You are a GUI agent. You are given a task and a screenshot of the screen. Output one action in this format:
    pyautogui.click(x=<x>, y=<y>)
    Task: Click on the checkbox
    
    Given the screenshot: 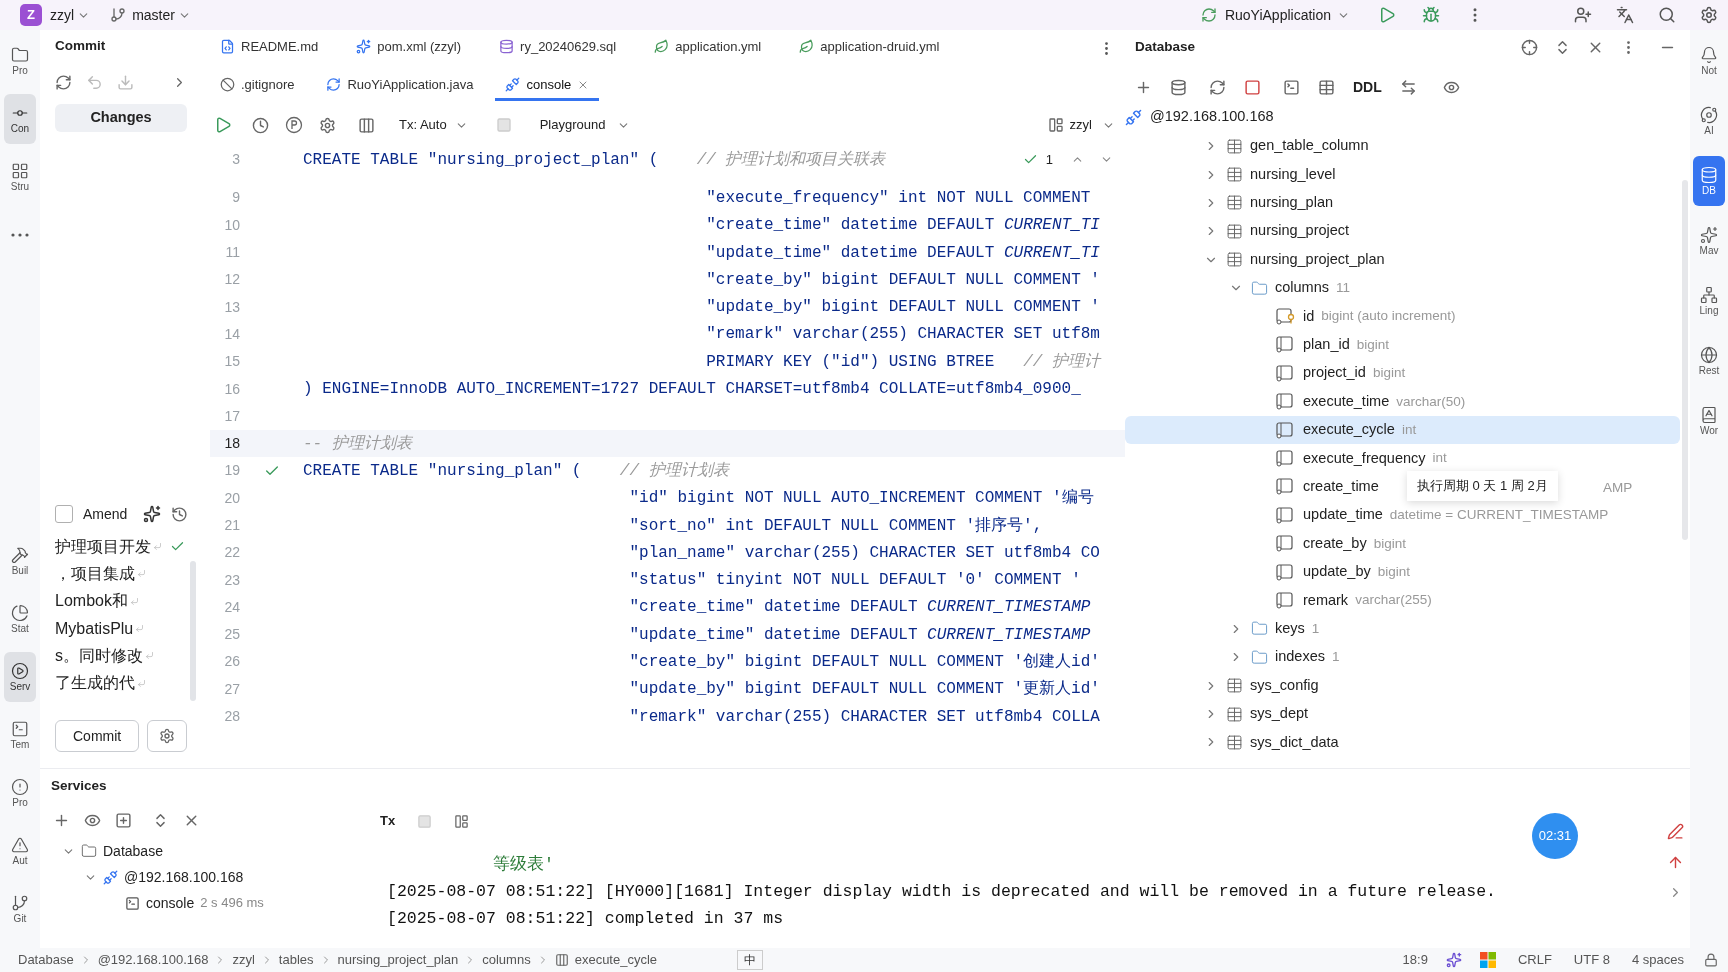 What is the action you would take?
    pyautogui.click(x=64, y=514)
    